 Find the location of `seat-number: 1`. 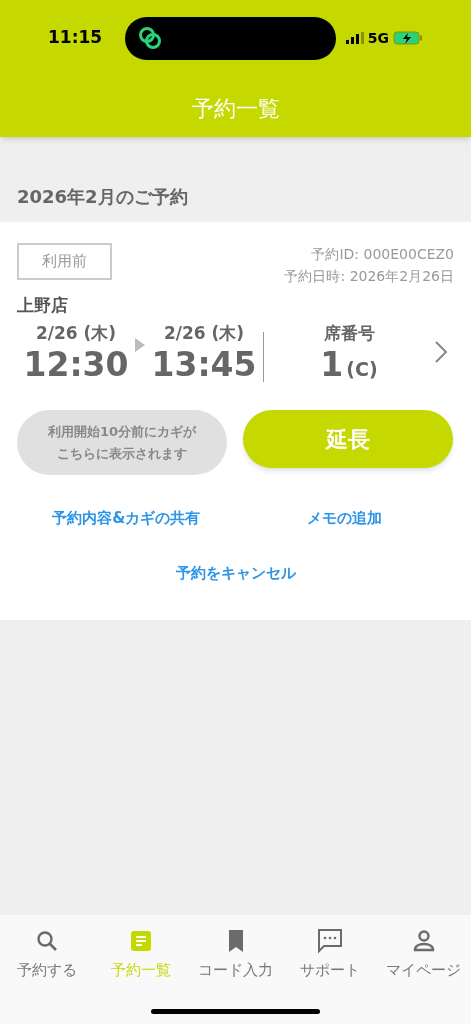

seat-number: 1 is located at coordinates (332, 365).